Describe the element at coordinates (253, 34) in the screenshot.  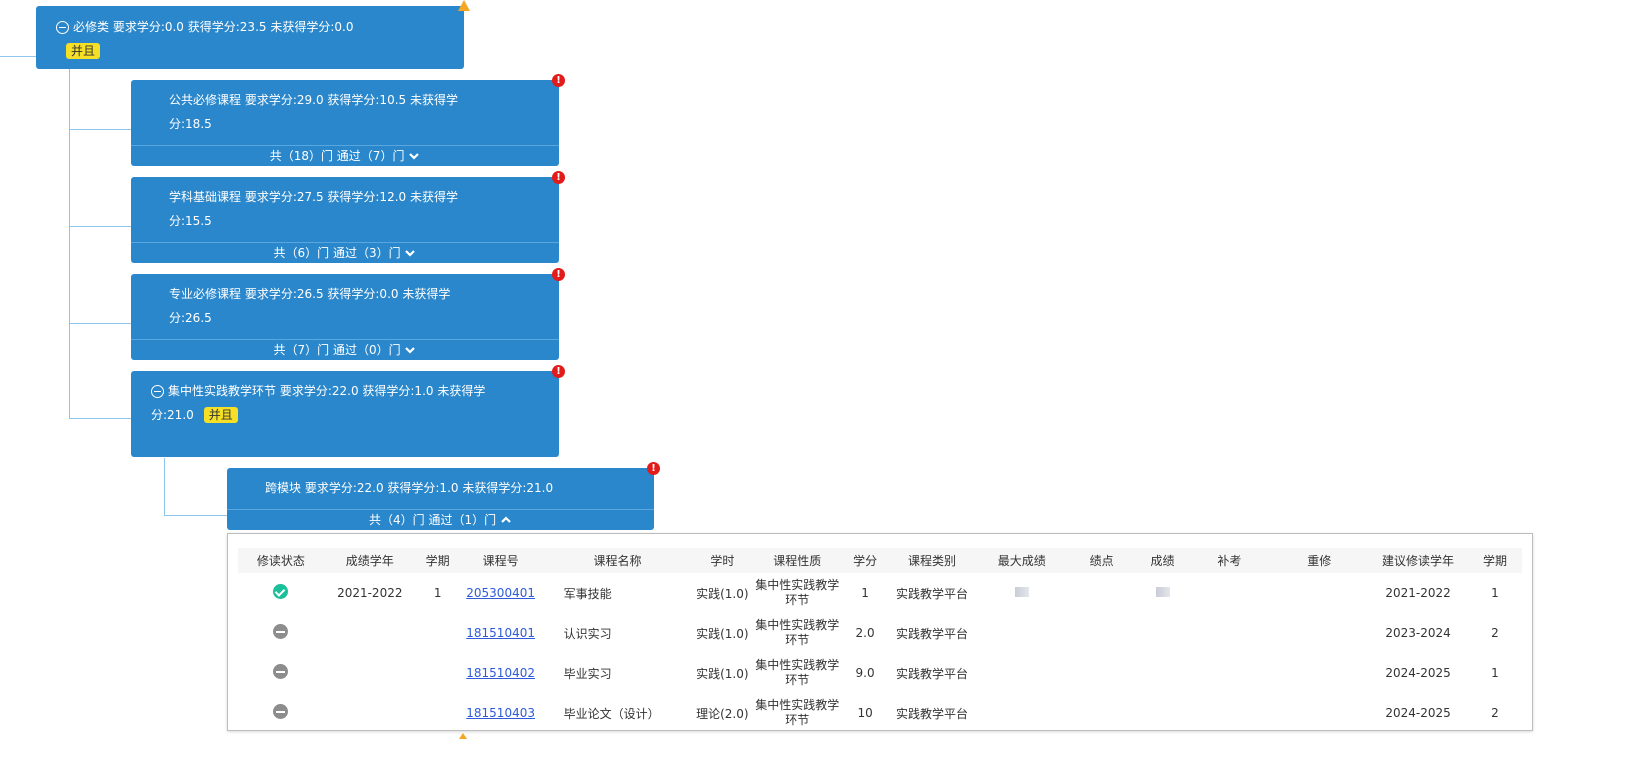
I see `node-required-courses: 必修类 要求学分:0.0 获得学分:23.5 未获得学分:0.0 并且` at that location.